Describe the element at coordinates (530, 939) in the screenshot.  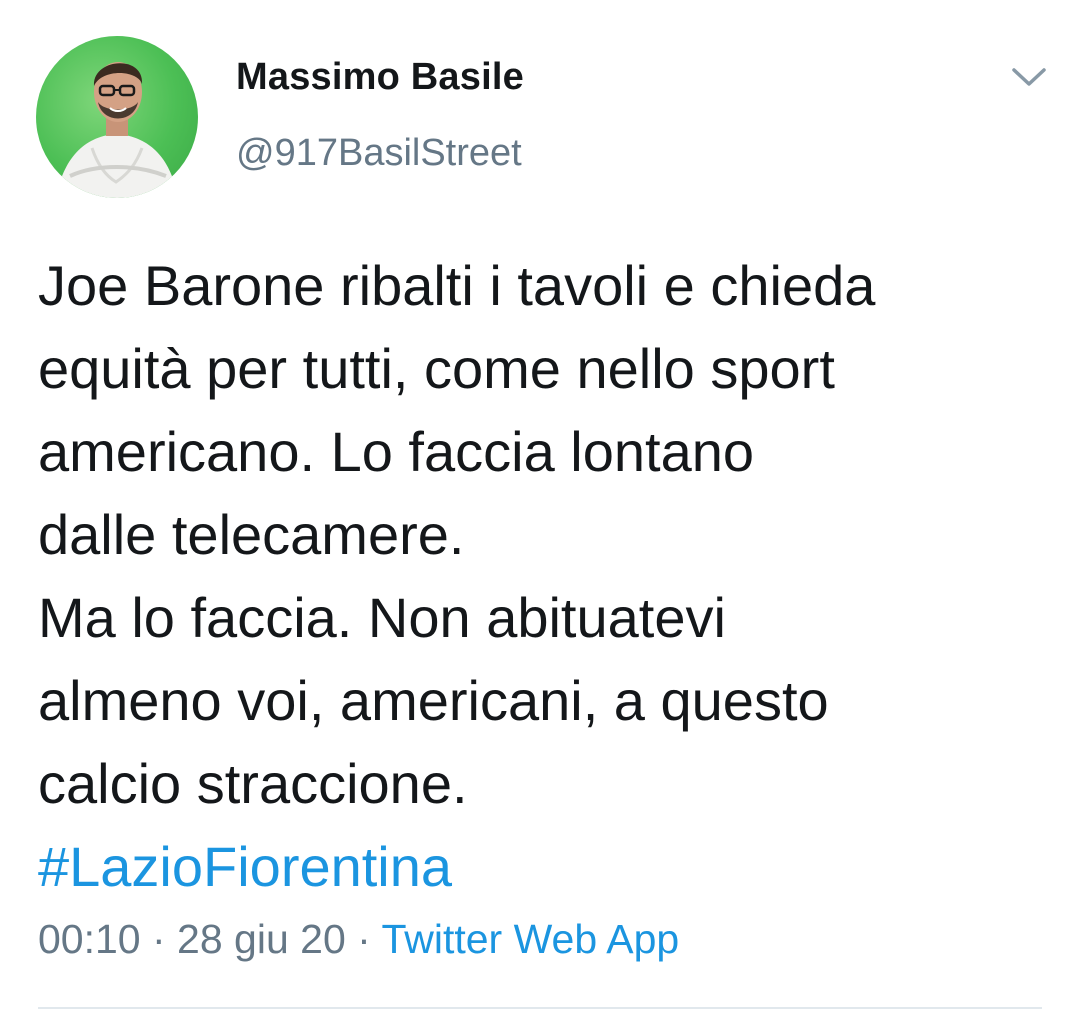
I see `tweet-source-link: Twitter Web App` at that location.